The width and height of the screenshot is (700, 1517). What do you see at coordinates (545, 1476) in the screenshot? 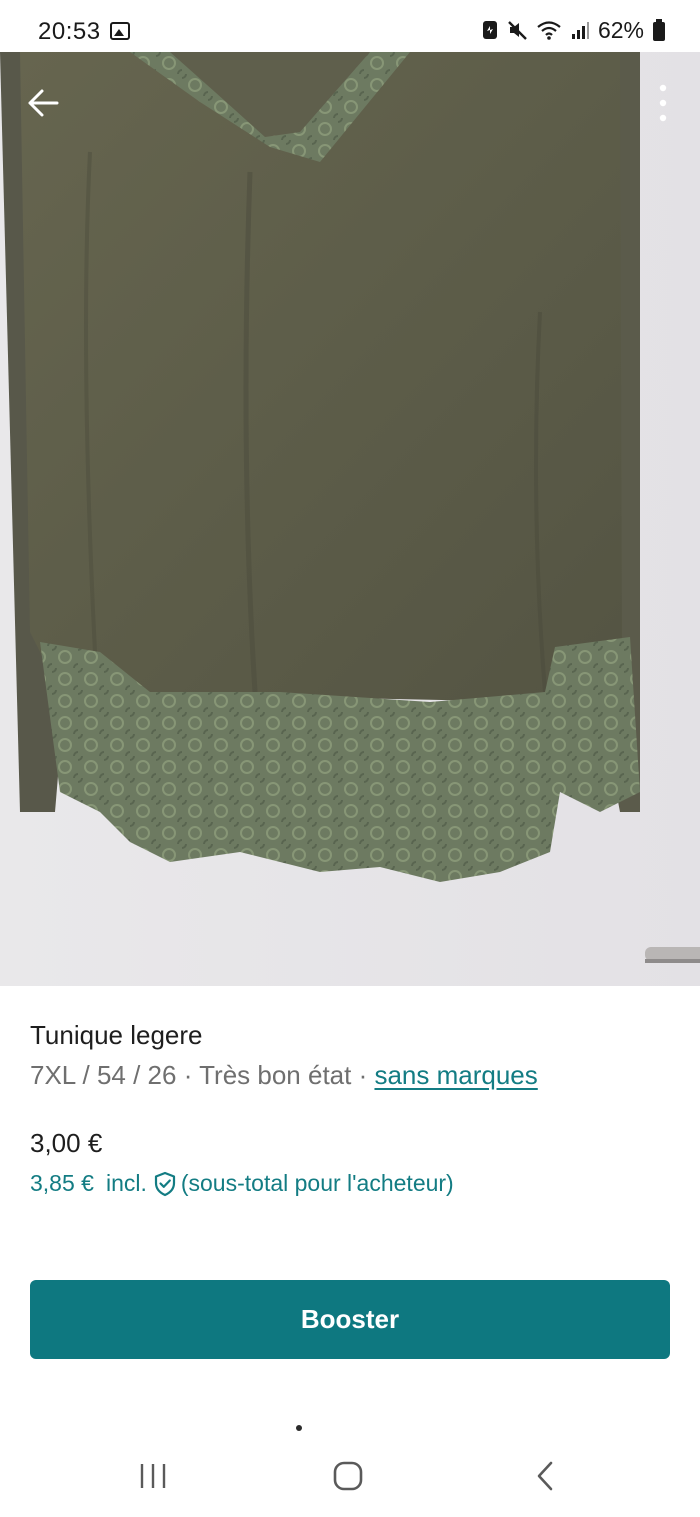
I see `back-icon` at bounding box center [545, 1476].